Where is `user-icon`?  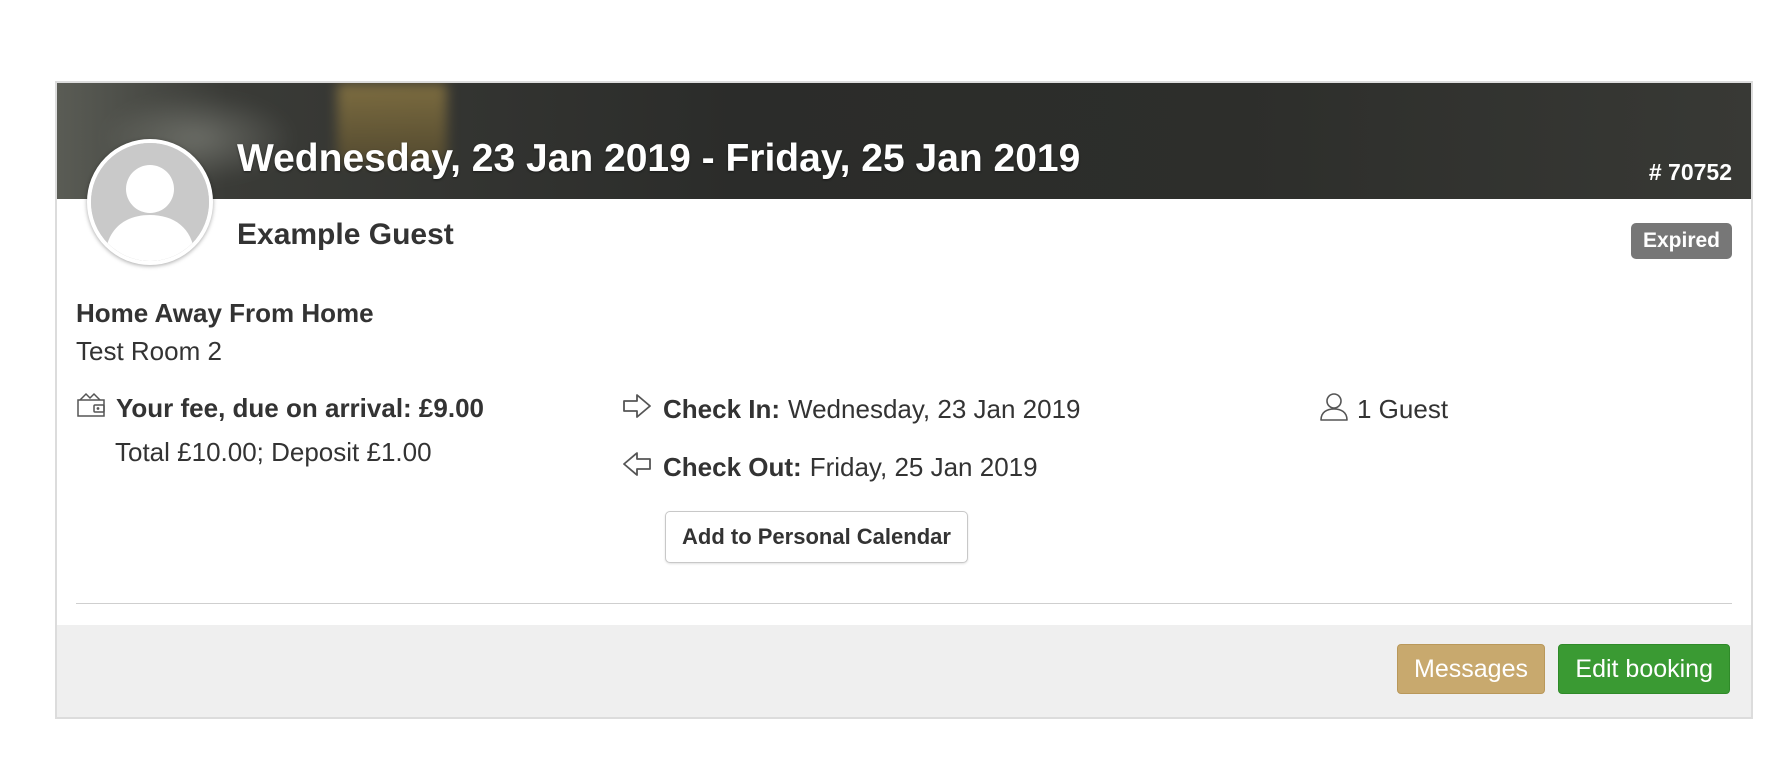
user-icon is located at coordinates (1334, 409).